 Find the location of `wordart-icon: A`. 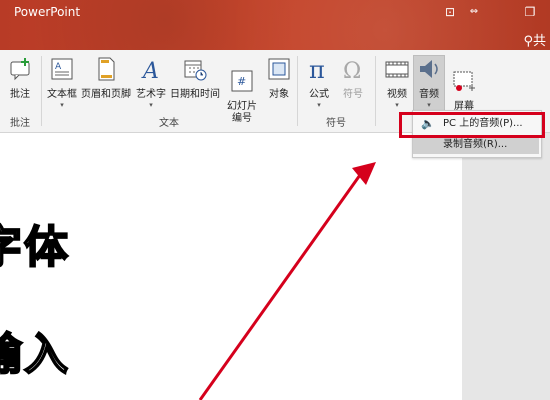

wordart-icon: A is located at coordinates (150, 71).